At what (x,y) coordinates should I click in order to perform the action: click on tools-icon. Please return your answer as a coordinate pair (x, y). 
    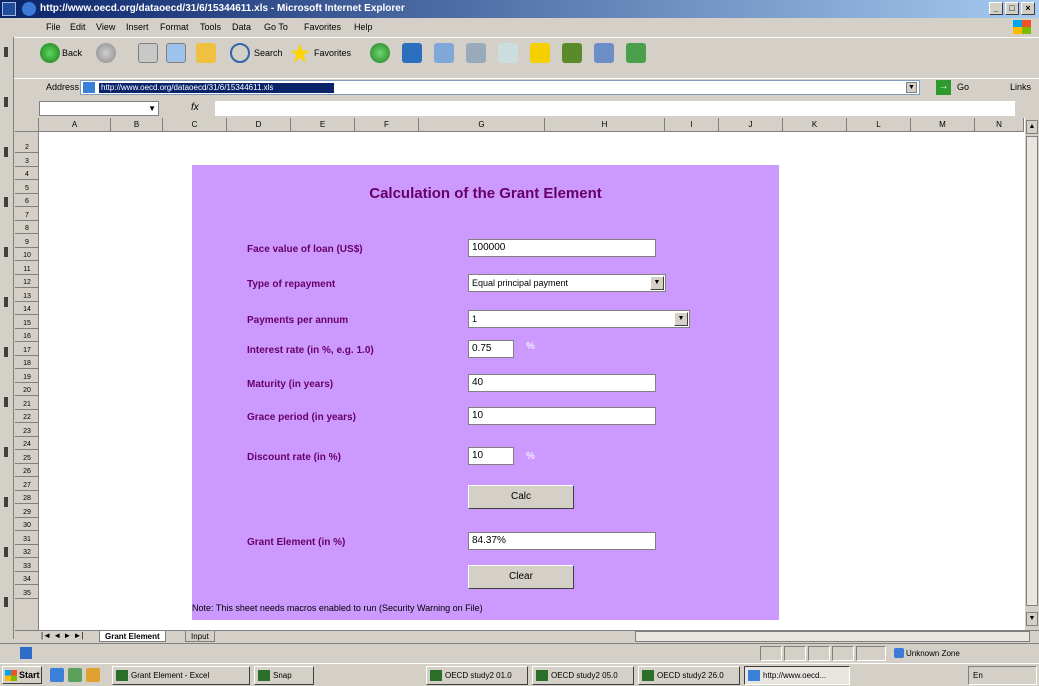
    Looking at the image, I should click on (636, 53).